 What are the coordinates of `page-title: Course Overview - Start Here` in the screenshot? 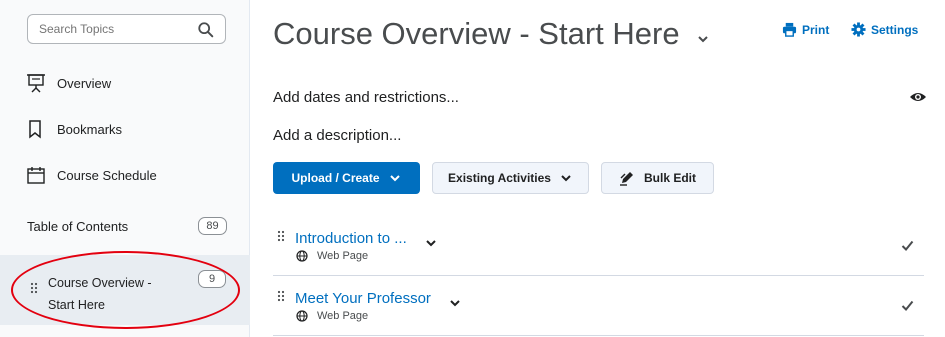 It's located at (491, 34).